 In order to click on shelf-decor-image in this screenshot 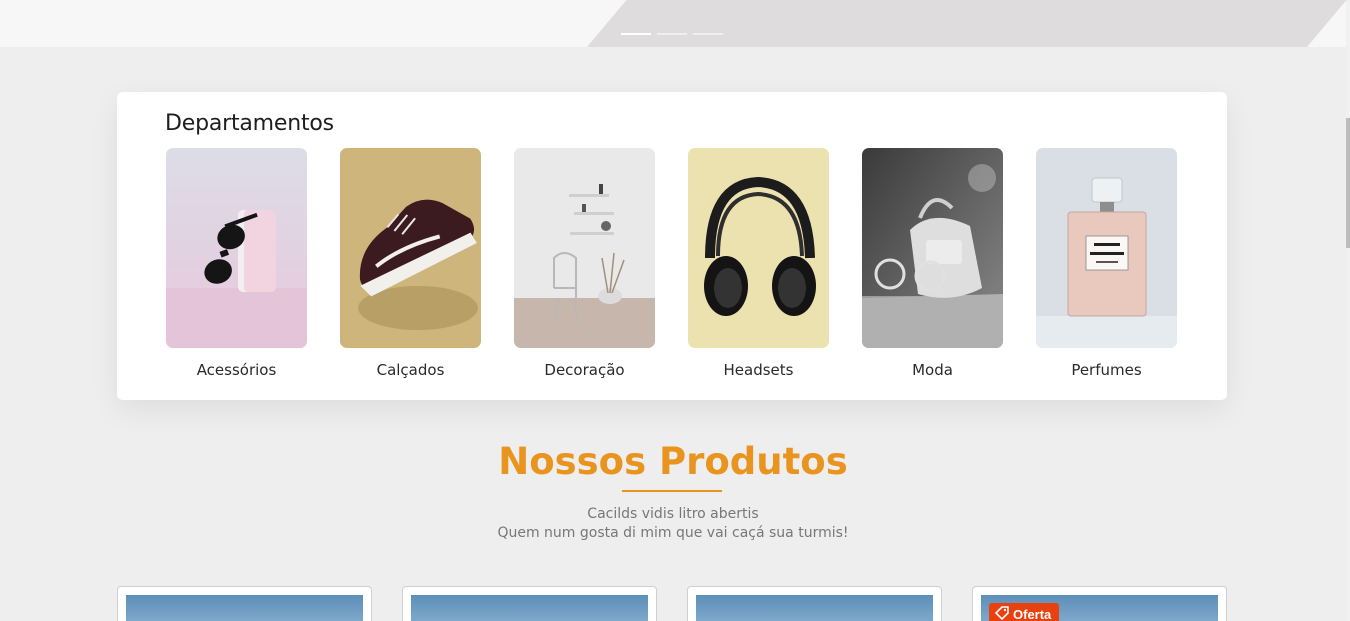, I will do `click(584, 248)`.